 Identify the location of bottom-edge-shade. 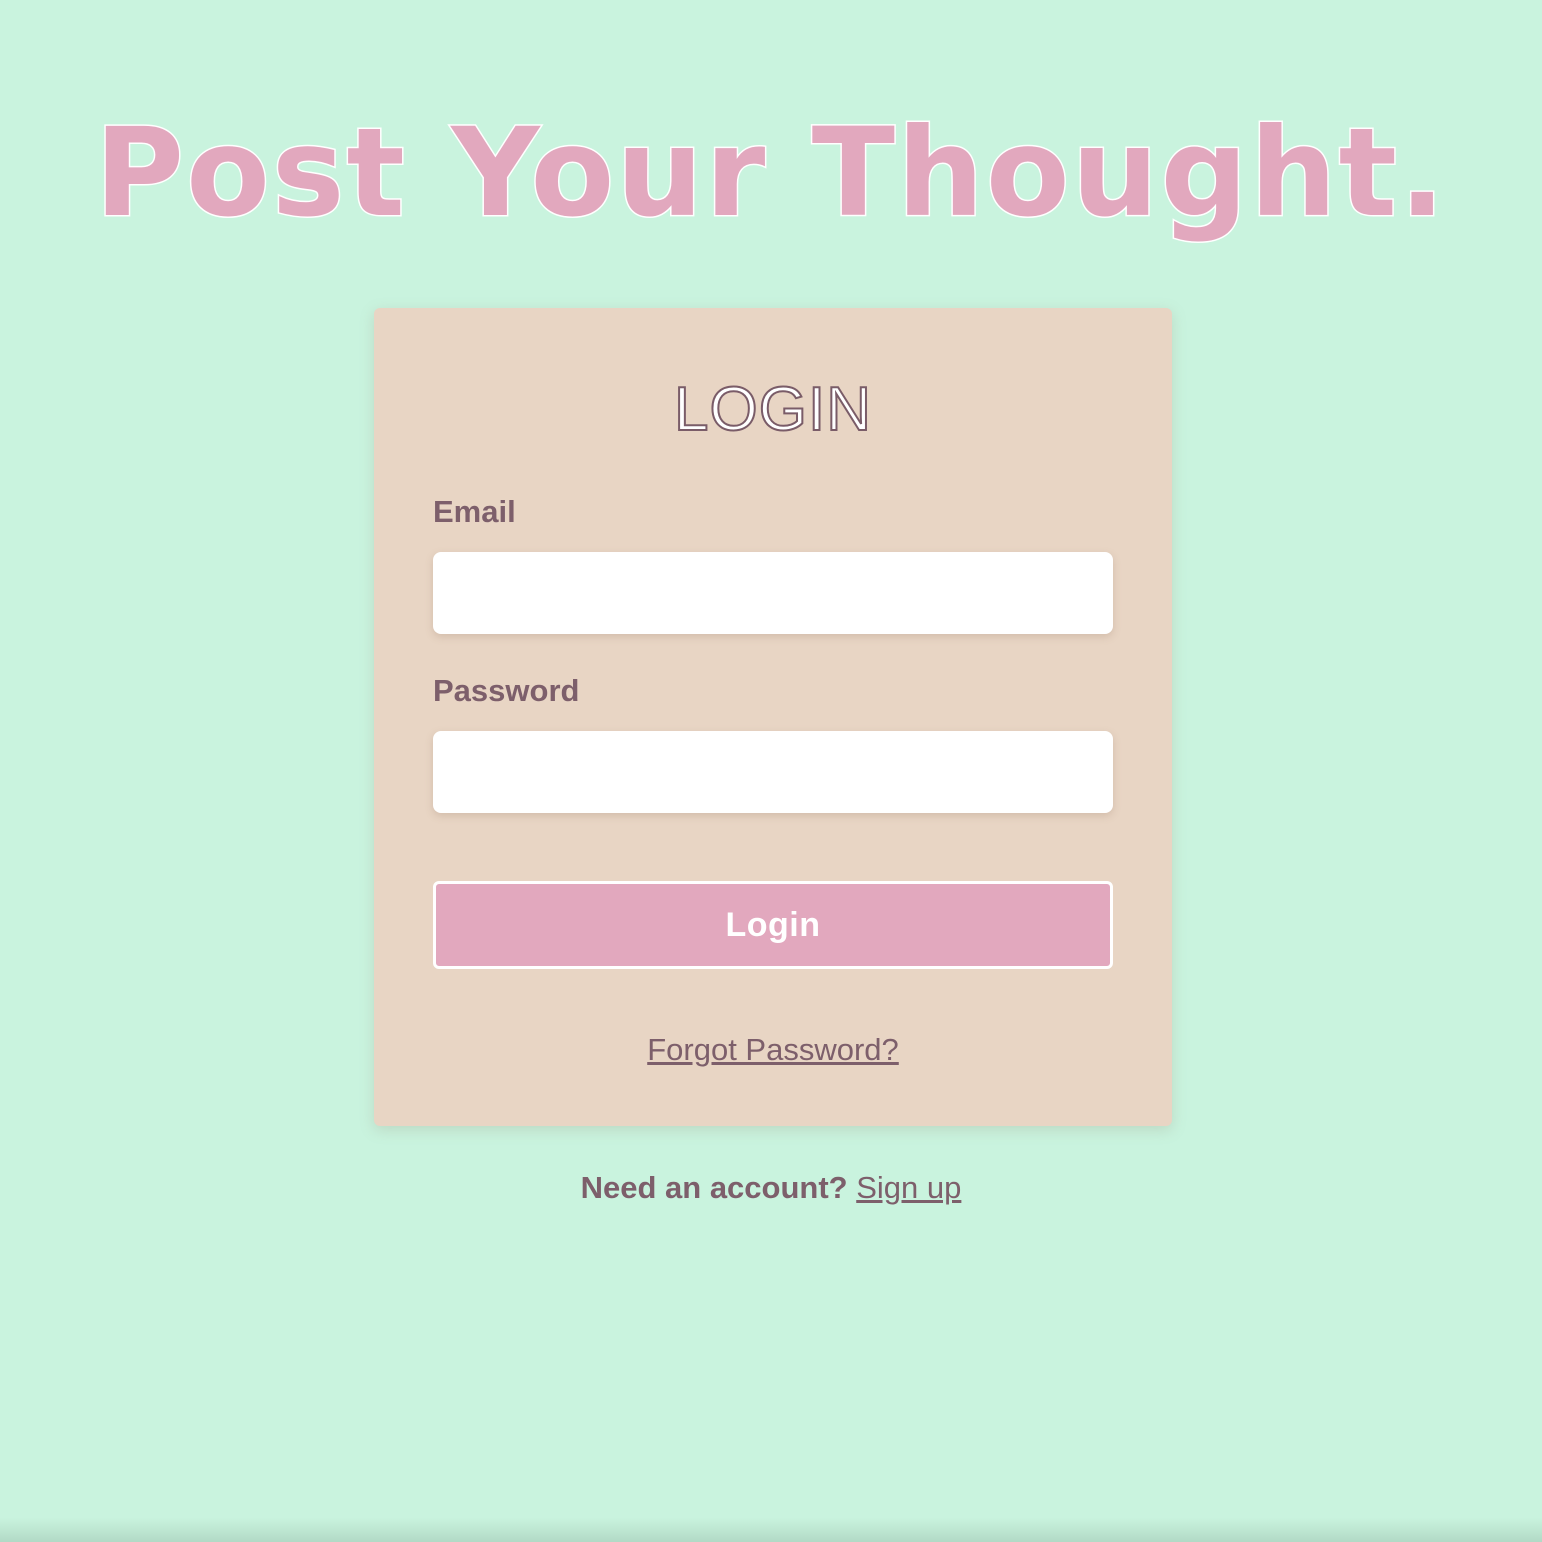
(771, 1530).